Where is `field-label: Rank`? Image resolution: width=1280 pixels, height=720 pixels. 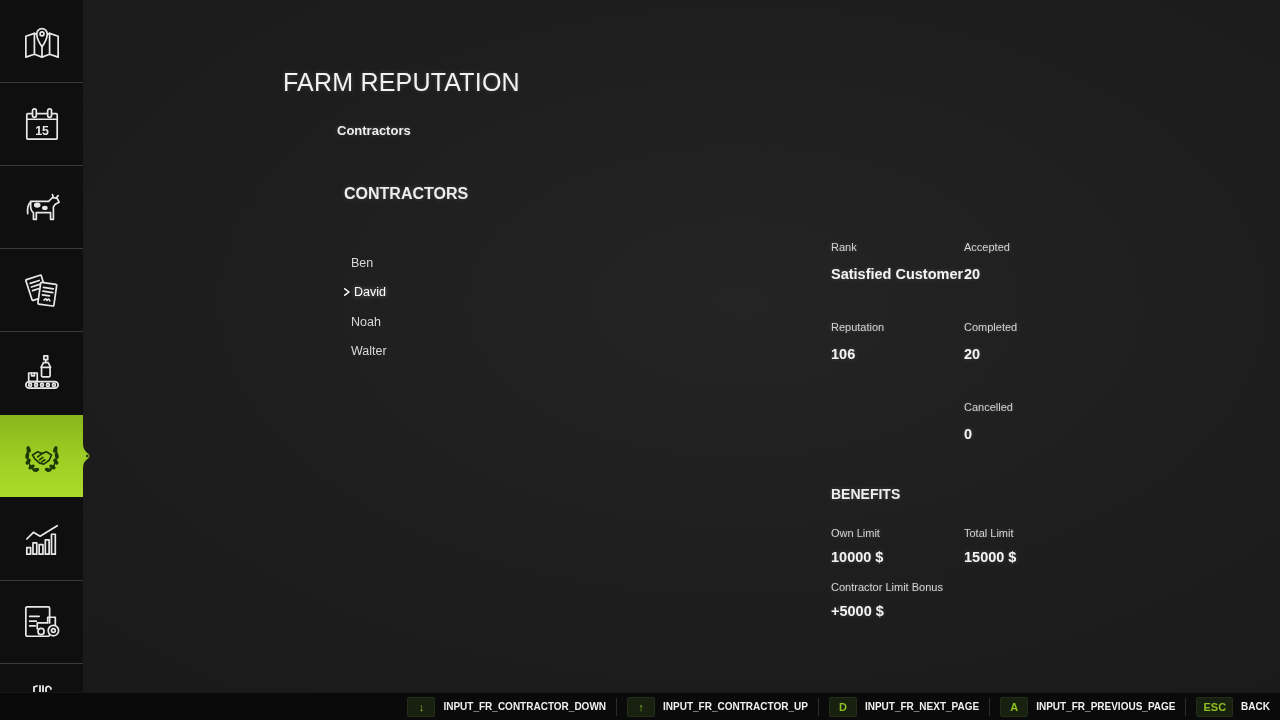 field-label: Rank is located at coordinates (844, 247).